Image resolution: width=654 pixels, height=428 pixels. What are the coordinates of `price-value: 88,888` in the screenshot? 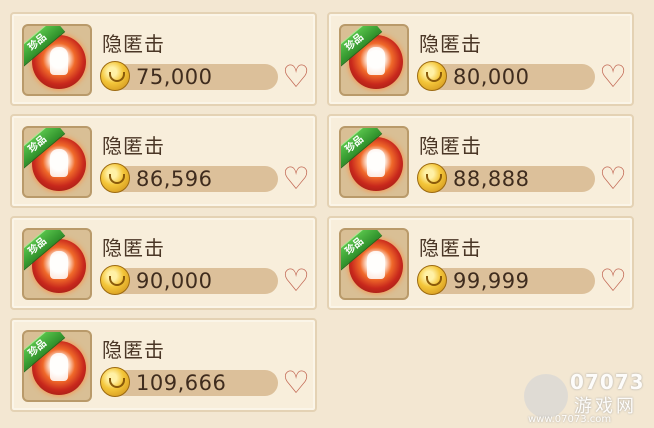 It's located at (491, 179).